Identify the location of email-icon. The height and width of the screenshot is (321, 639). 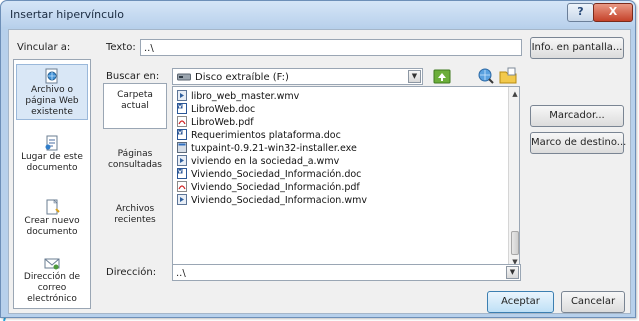
(52, 264).